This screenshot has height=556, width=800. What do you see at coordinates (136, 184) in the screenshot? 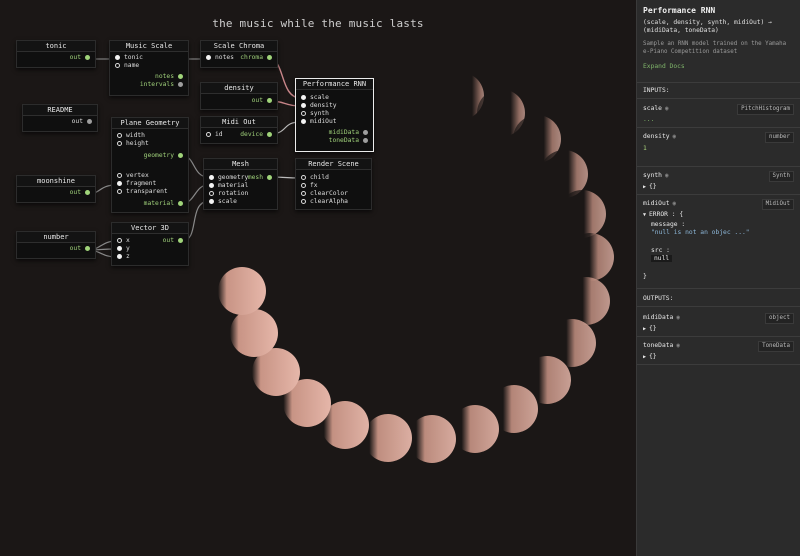
I see `port-fragment: fragment` at bounding box center [136, 184].